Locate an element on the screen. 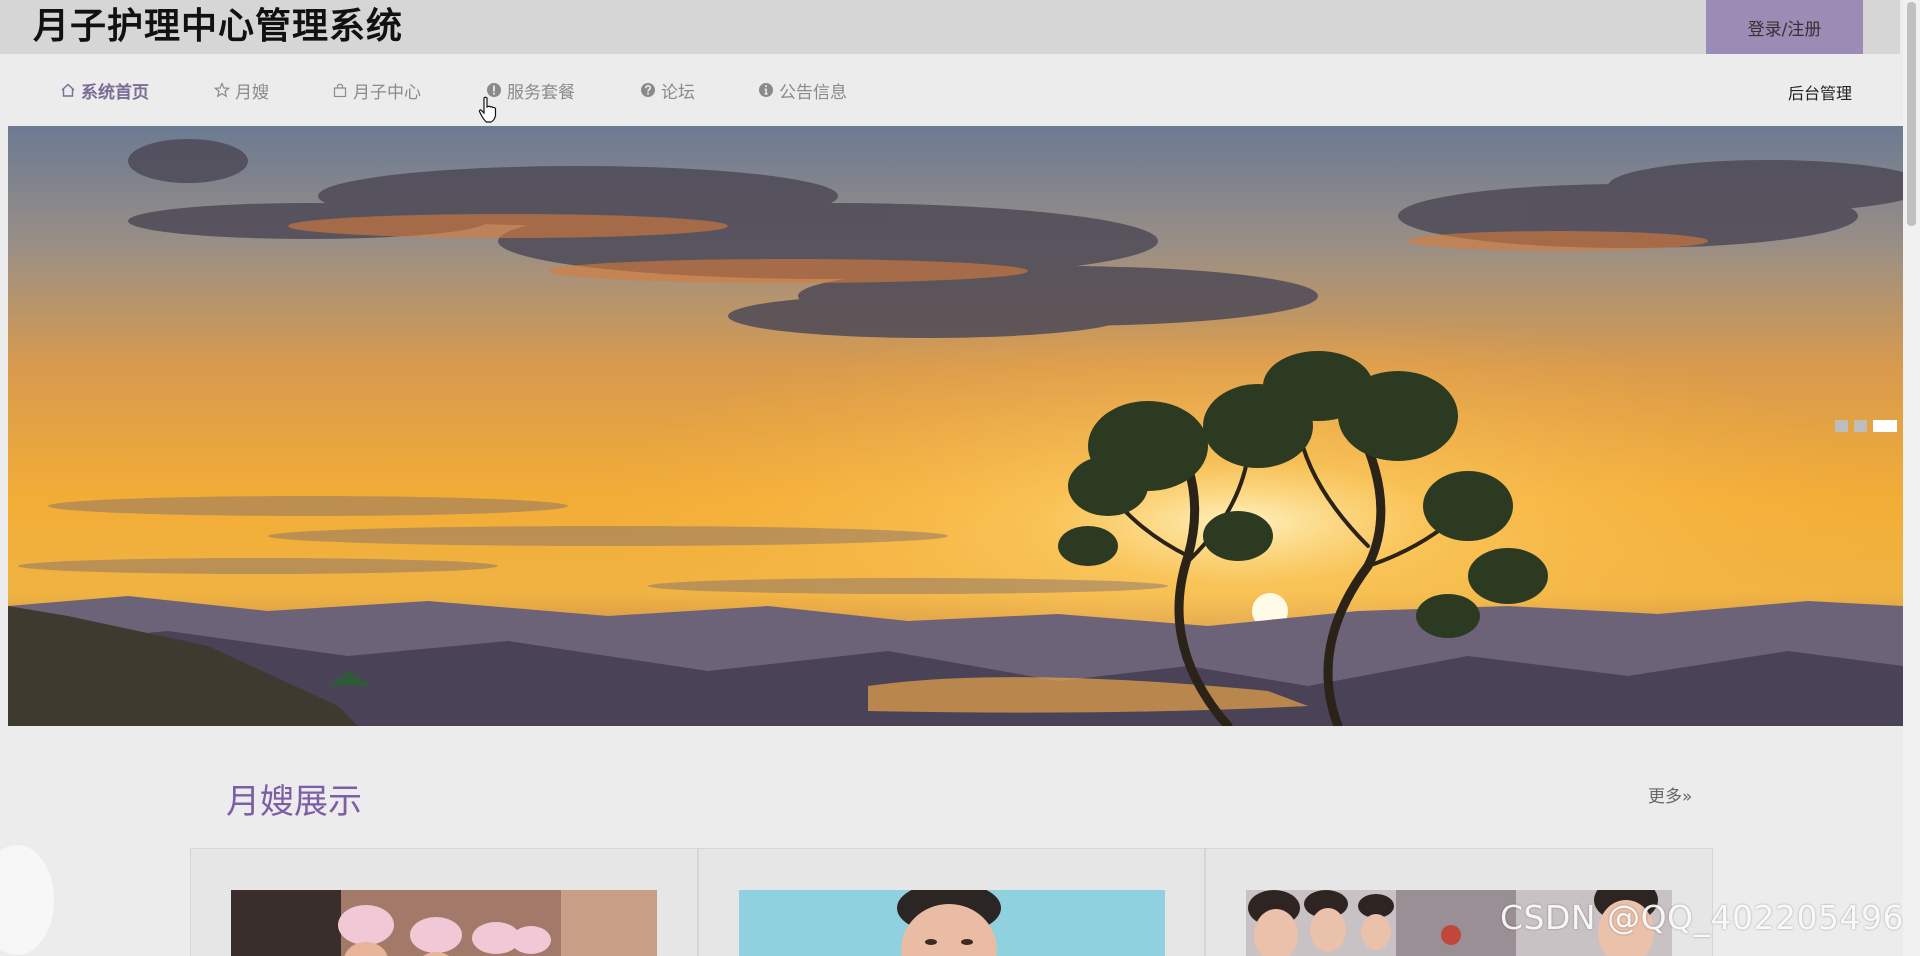  nav-item-packages: 服务套餐 is located at coordinates (530, 90).